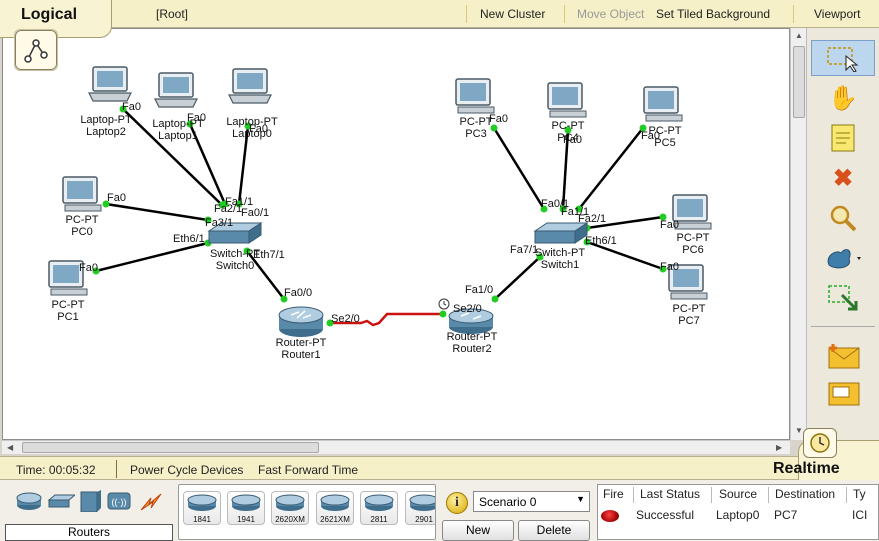 The width and height of the screenshot is (879, 541). What do you see at coordinates (61, 501) in the screenshot?
I see `switch-category-icon` at bounding box center [61, 501].